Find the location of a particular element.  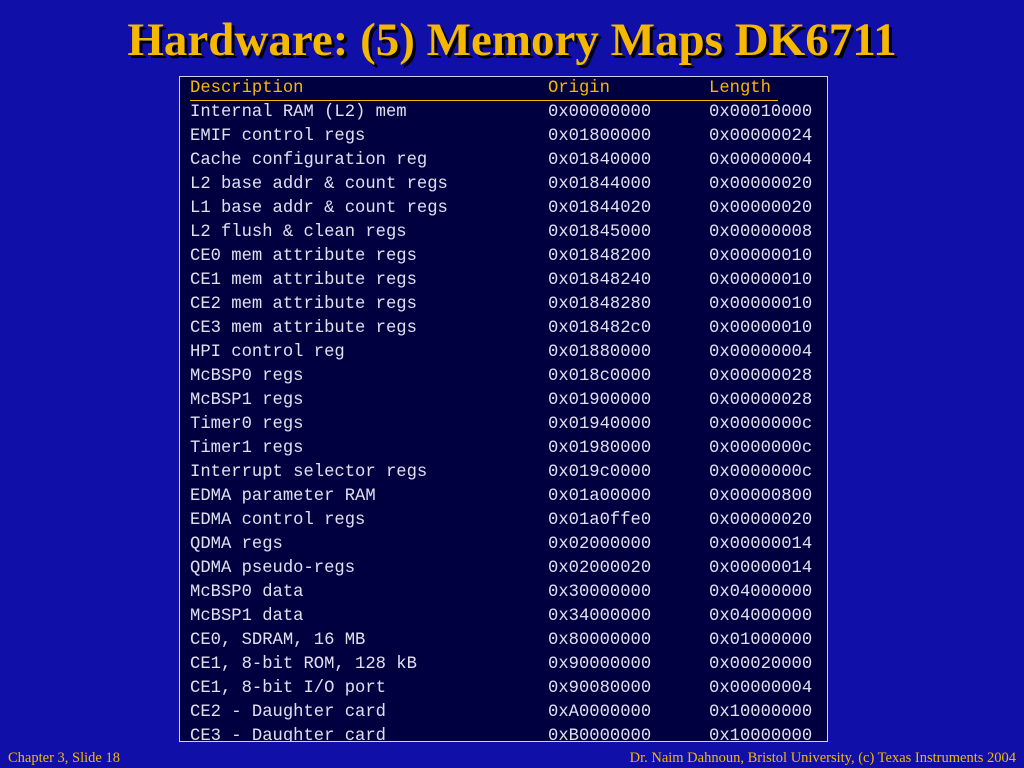

row-origin: 0x01980000 is located at coordinates (600, 448).